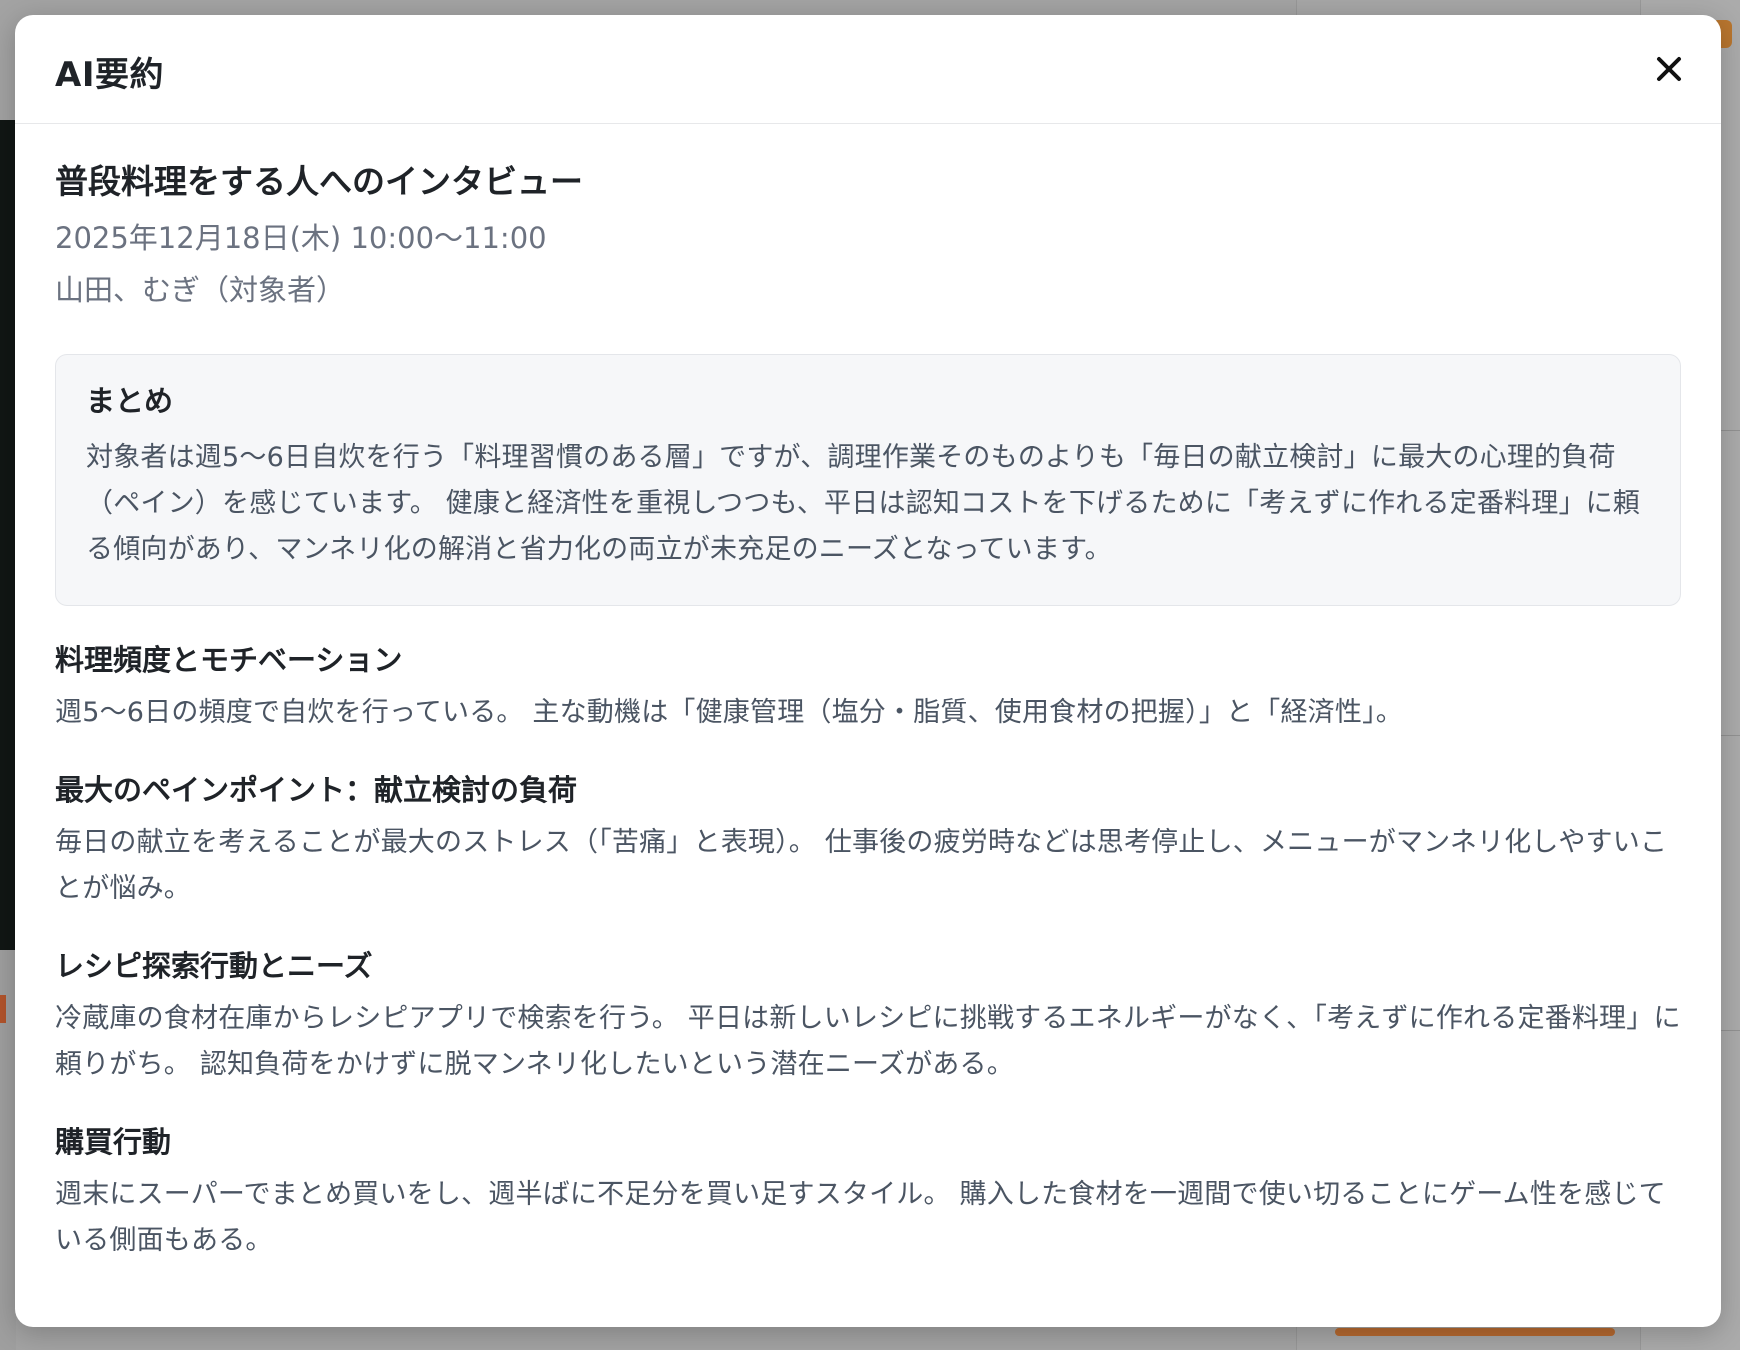 This screenshot has width=1740, height=1350. What do you see at coordinates (130, 401) in the screenshot?
I see `summary-heading: まとめ` at bounding box center [130, 401].